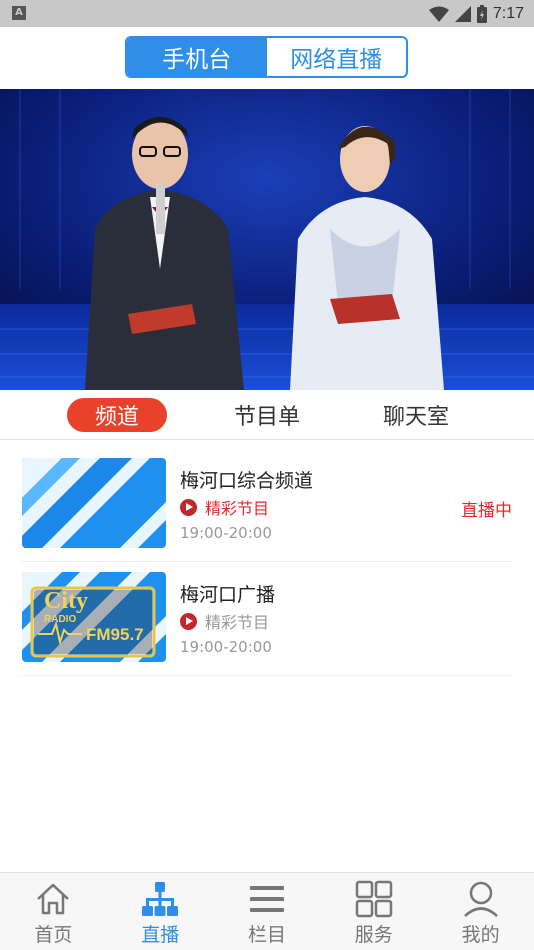 This screenshot has height=950, width=534. I want to click on tab-channels: 频道, so click(117, 415).